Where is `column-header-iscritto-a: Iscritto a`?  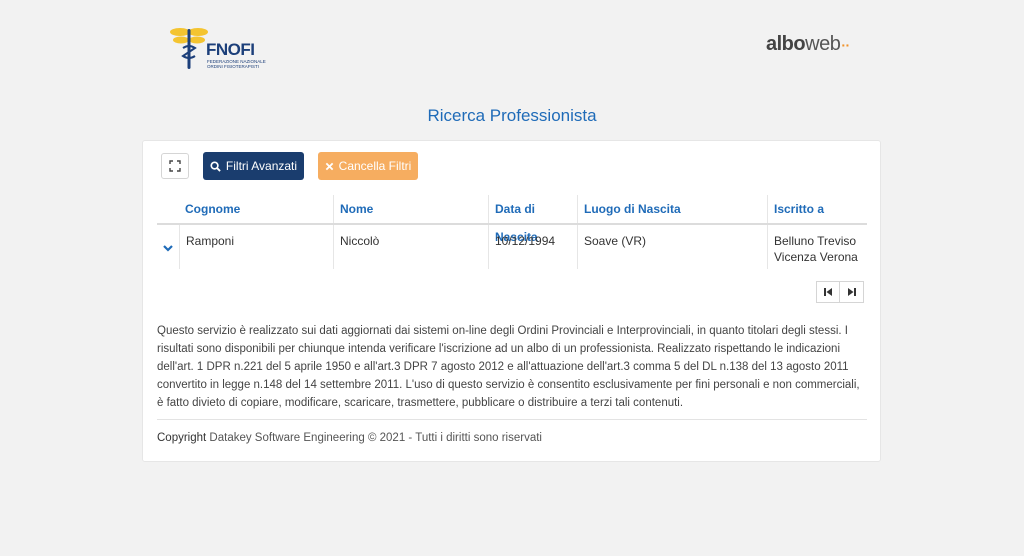 column-header-iscritto-a: Iscritto a is located at coordinates (817, 209).